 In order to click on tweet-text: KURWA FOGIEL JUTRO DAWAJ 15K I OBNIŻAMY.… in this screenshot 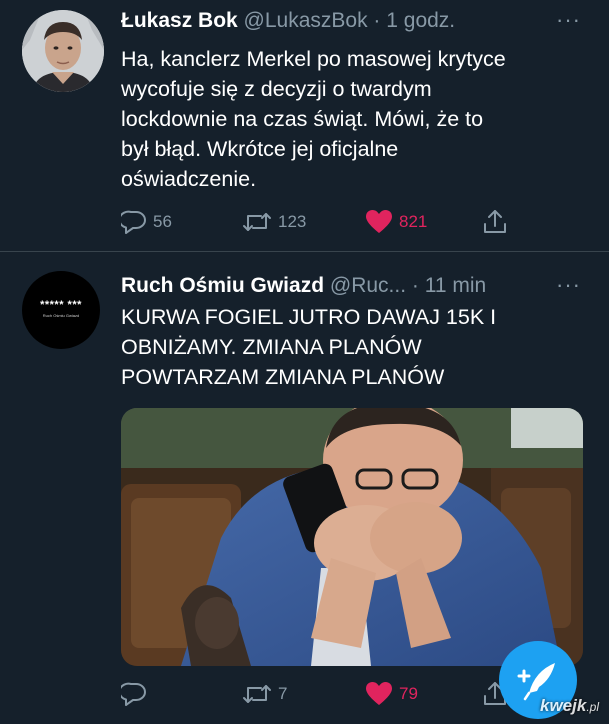, I will do `click(356, 347)`.